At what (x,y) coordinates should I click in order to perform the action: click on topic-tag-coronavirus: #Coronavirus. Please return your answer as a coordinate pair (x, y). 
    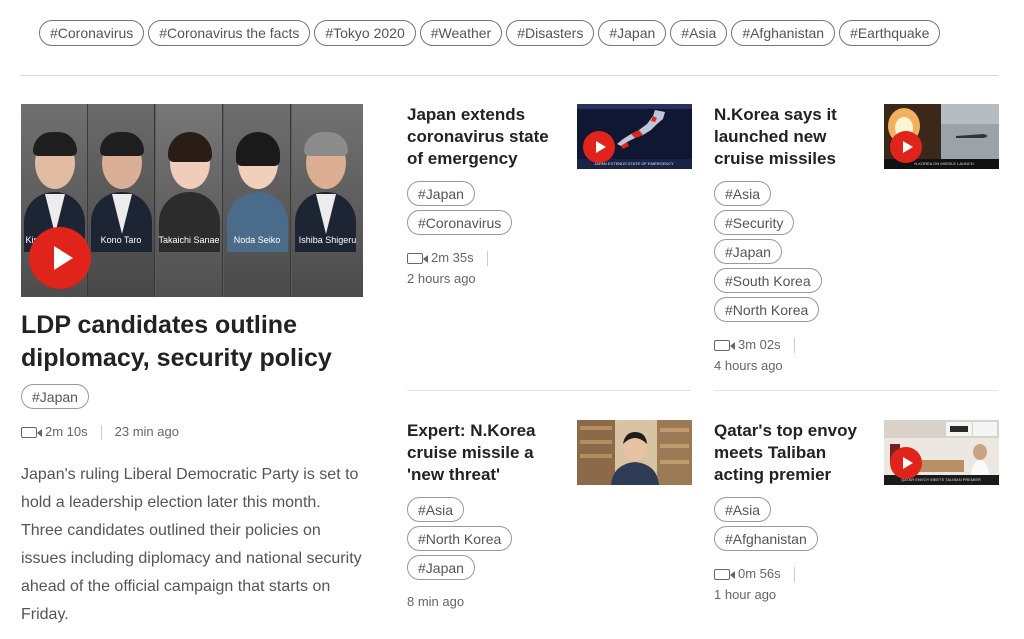
    Looking at the image, I should click on (92, 33).